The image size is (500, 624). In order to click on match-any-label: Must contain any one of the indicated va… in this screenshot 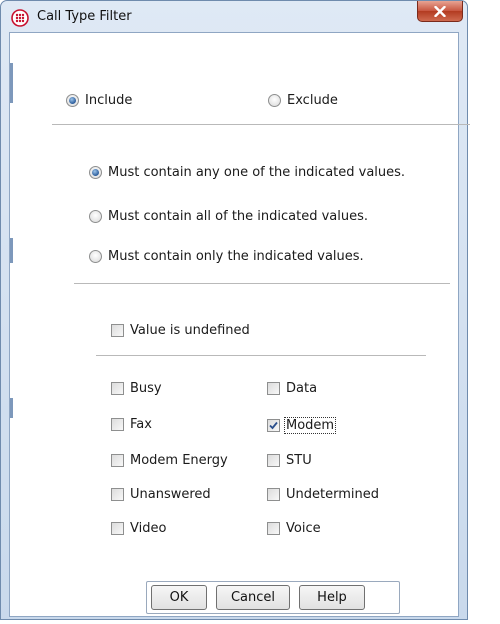, I will do `click(257, 172)`.